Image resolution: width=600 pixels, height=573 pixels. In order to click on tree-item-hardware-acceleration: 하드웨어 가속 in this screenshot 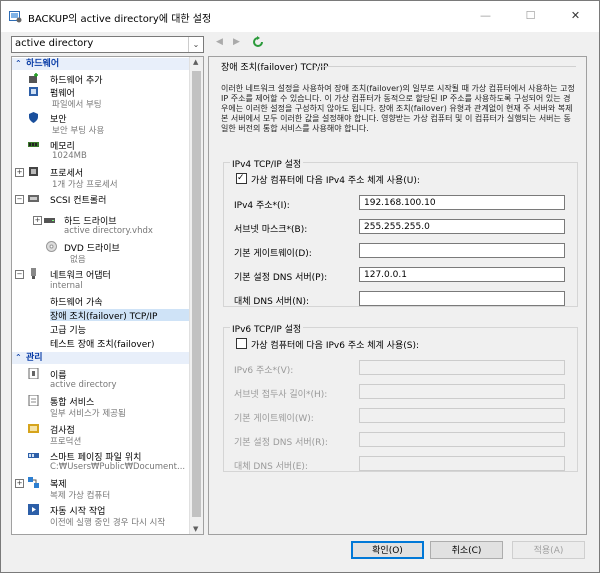, I will do `click(76, 301)`.